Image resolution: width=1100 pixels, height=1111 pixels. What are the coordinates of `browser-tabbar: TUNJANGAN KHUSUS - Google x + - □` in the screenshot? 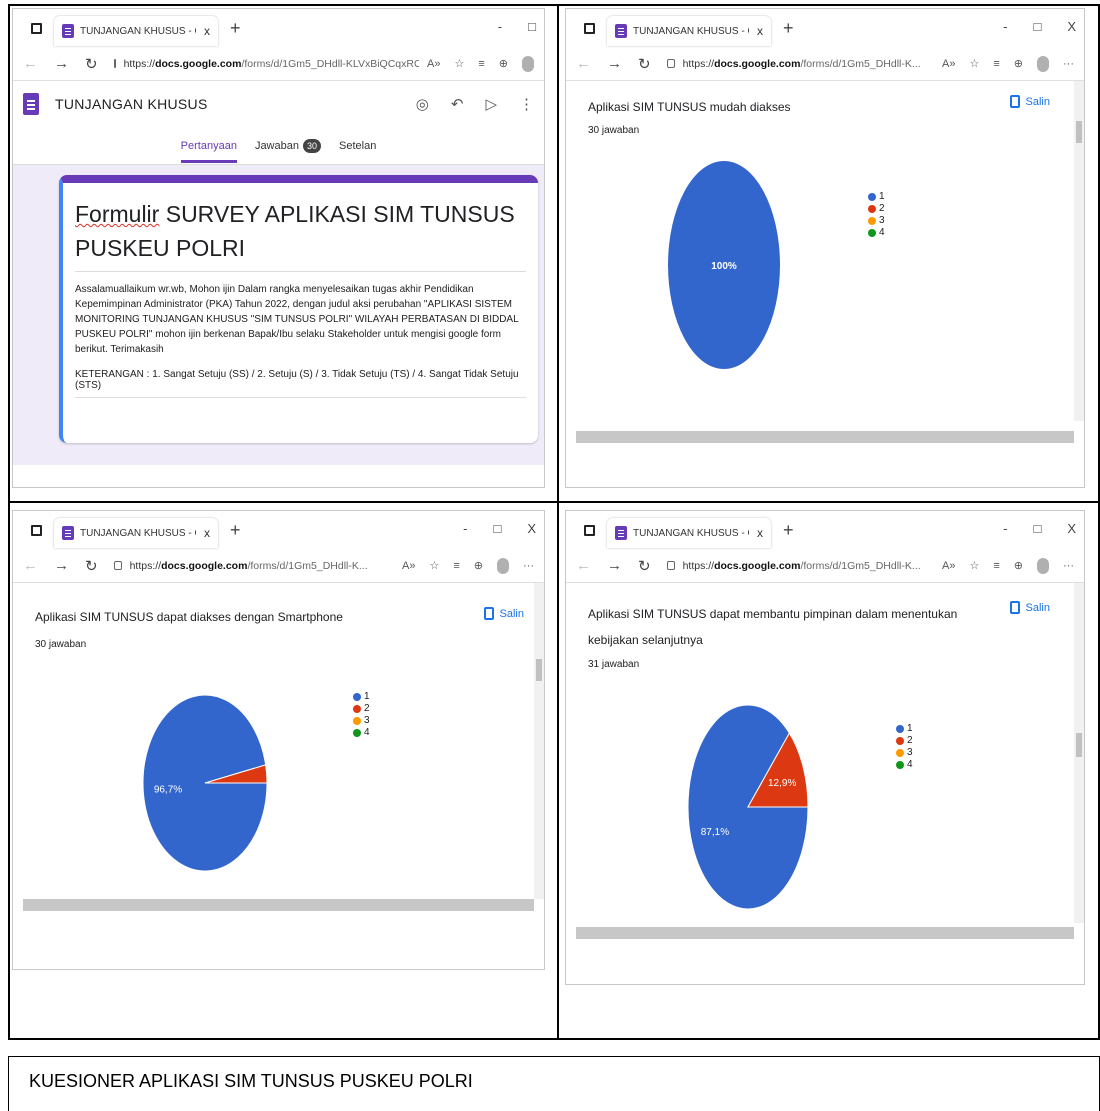 It's located at (278, 28).